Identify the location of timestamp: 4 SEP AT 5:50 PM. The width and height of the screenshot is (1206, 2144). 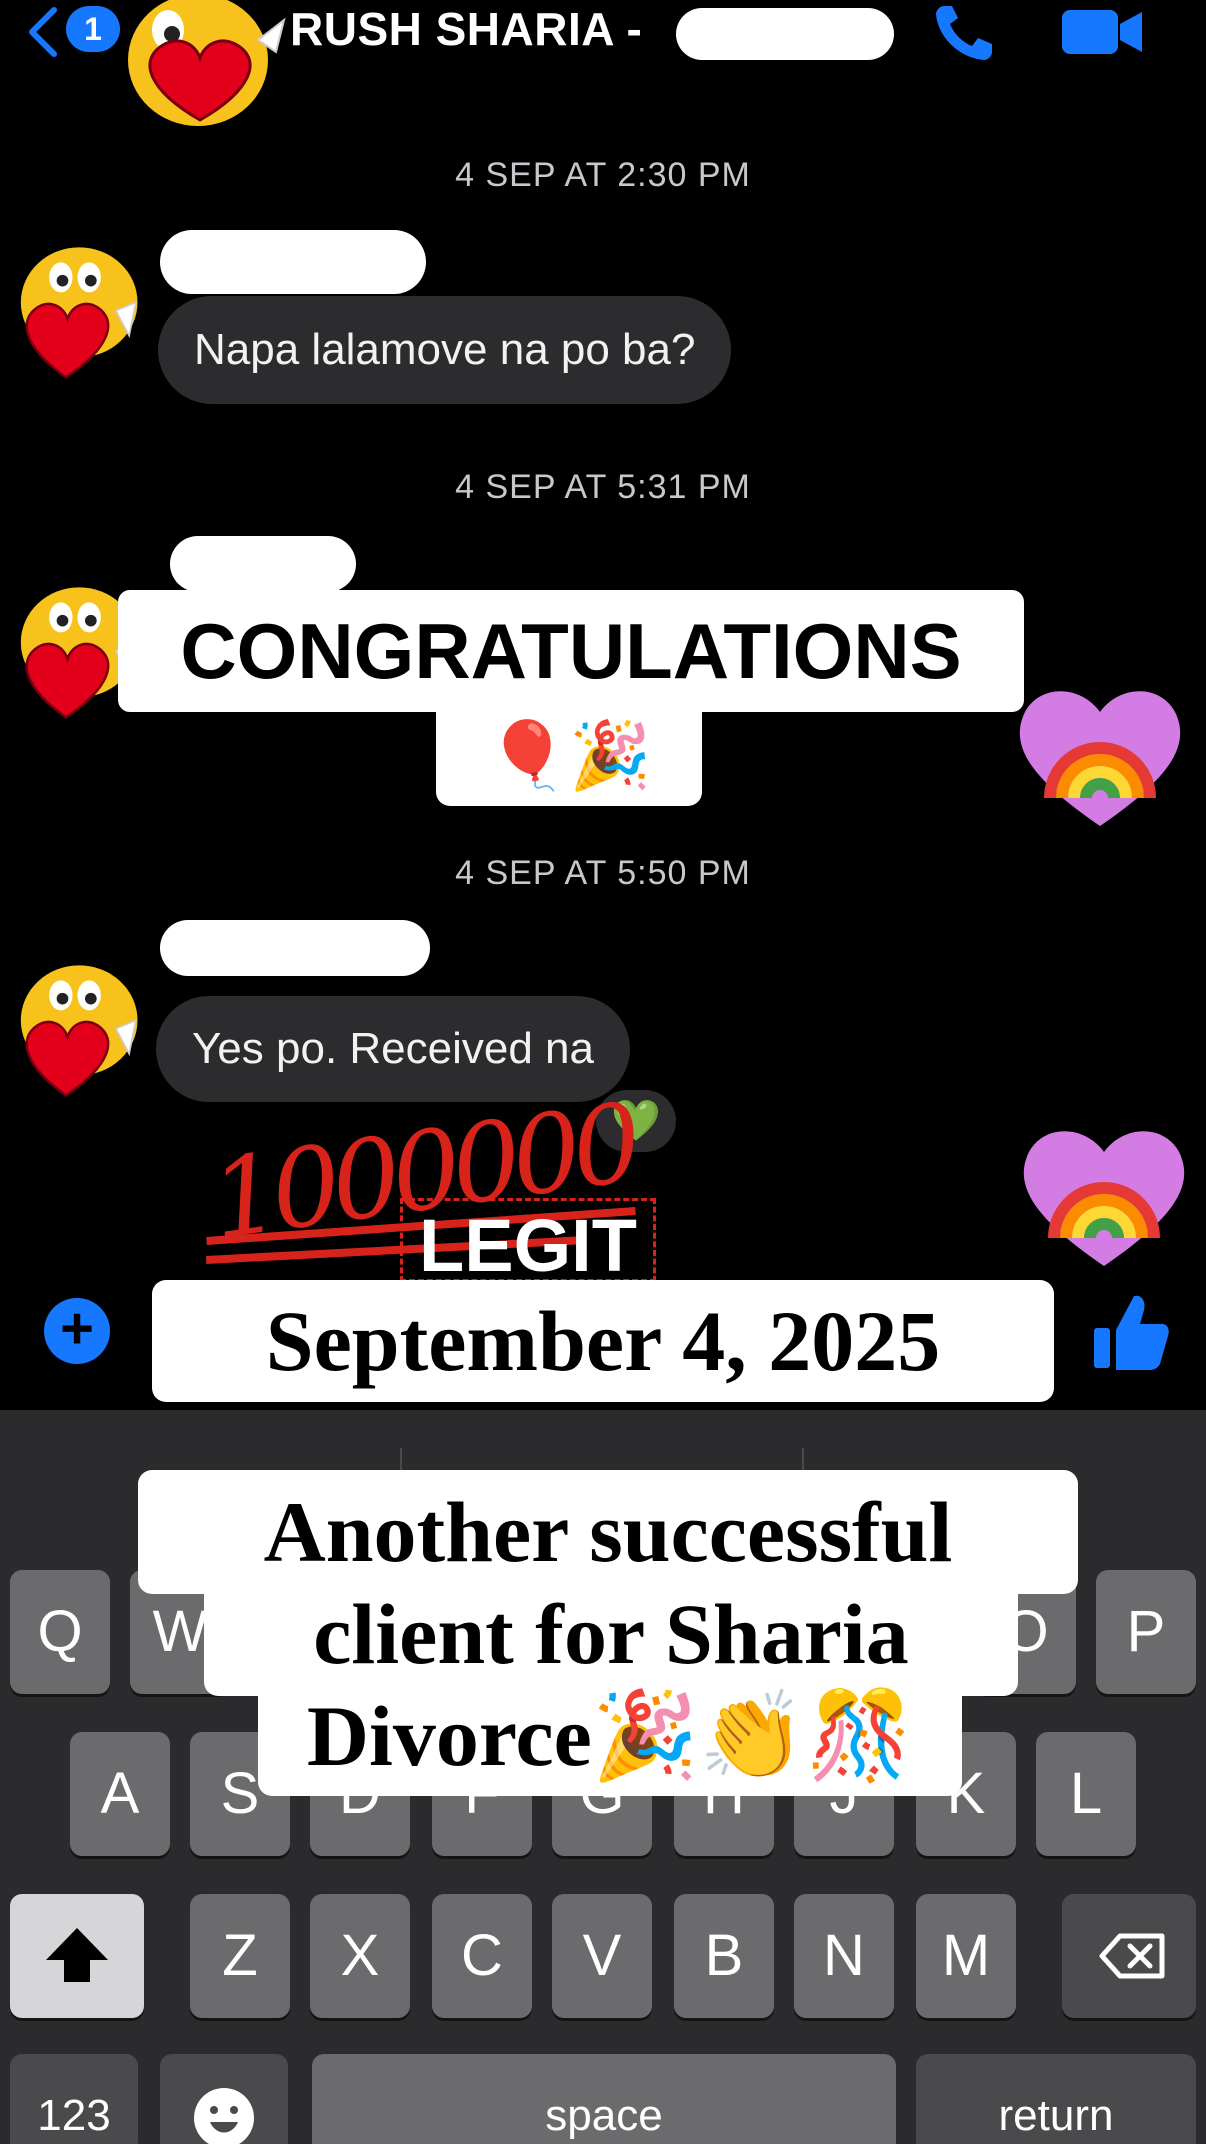
(603, 873).